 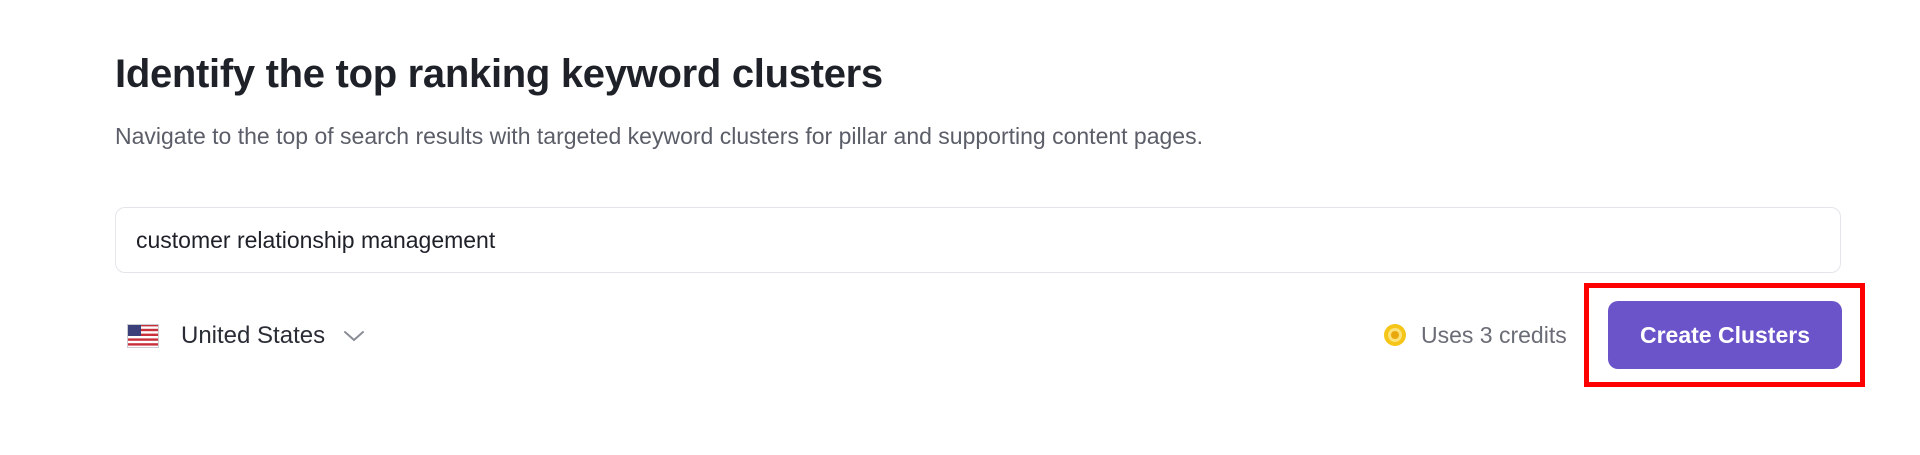 I want to click on credits-label: Uses 3 credits, so click(x=1494, y=334).